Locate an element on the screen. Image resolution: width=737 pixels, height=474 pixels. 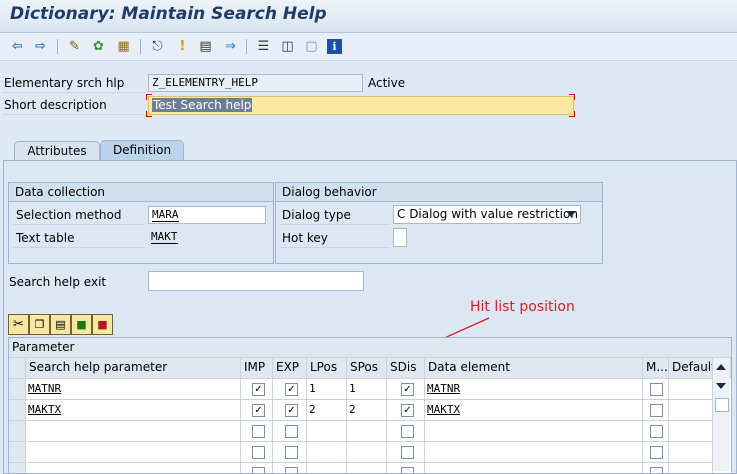
scroll-down-icon is located at coordinates (721, 386).